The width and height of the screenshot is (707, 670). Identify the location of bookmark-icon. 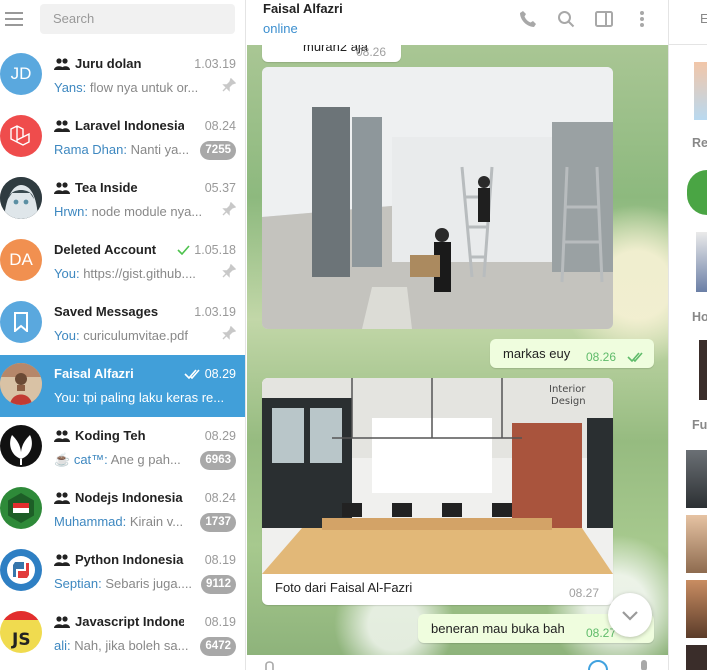
(21, 322).